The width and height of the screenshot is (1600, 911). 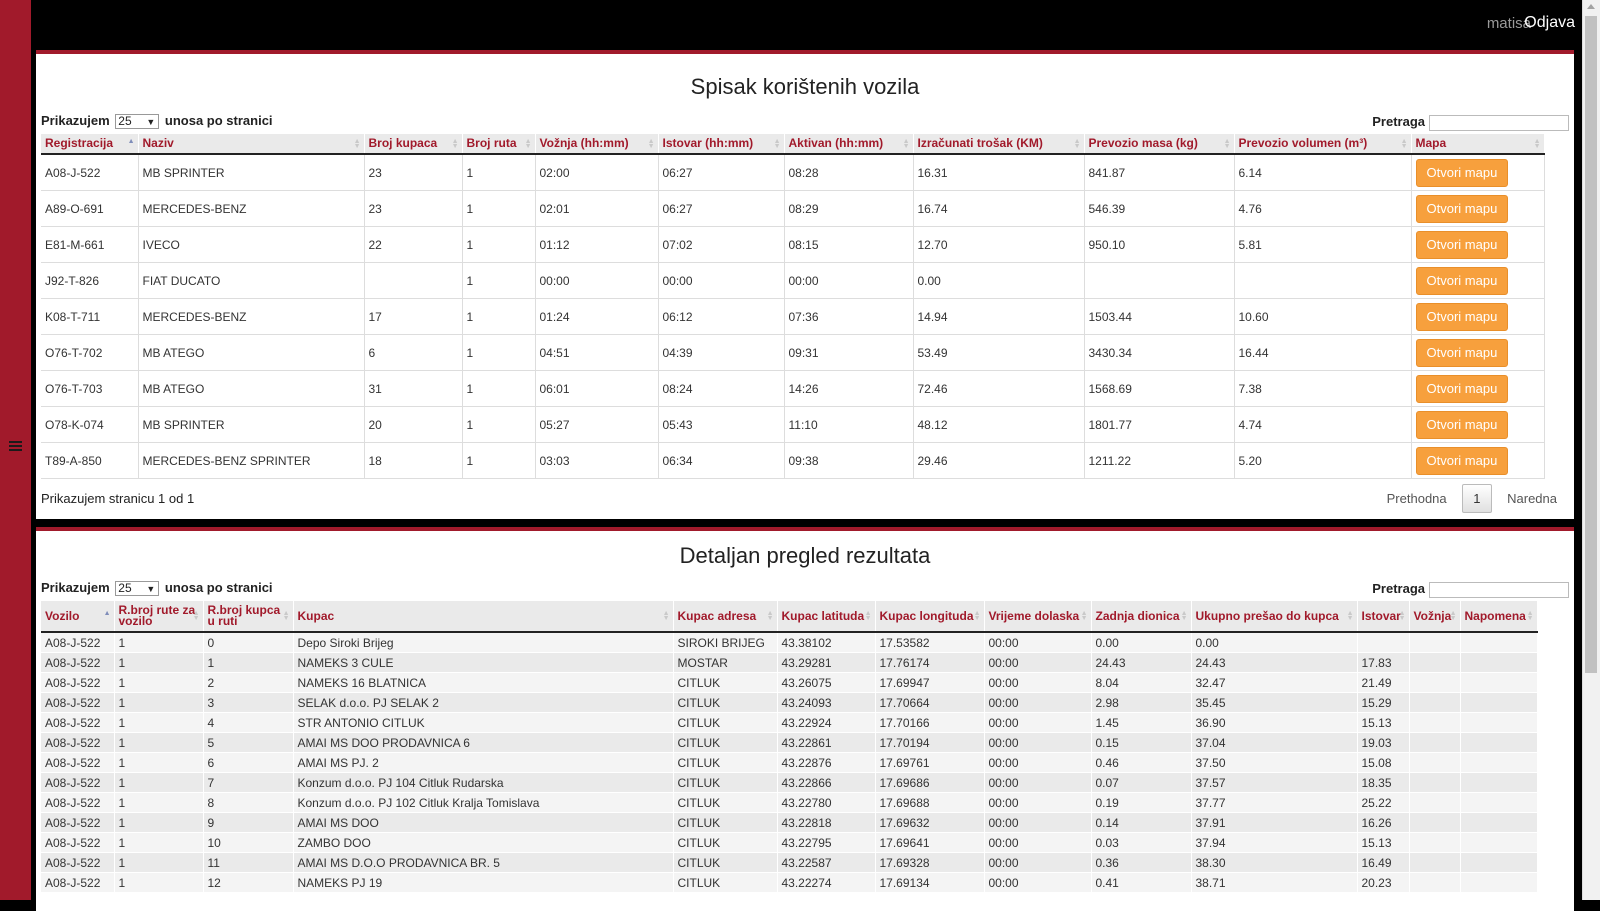 I want to click on cell-kupac: Depo Siroki Brijeg, so click(x=483, y=642).